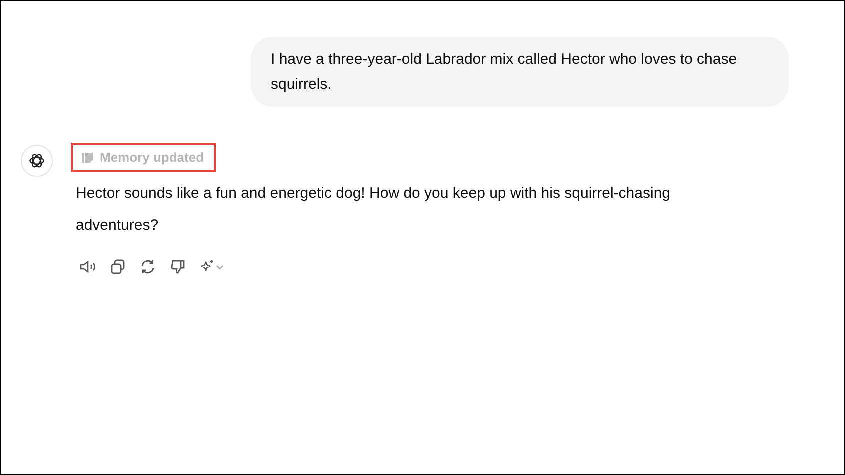 The height and width of the screenshot is (475, 845). What do you see at coordinates (143, 157) in the screenshot?
I see `memory-updated-badge: Memory updated` at bounding box center [143, 157].